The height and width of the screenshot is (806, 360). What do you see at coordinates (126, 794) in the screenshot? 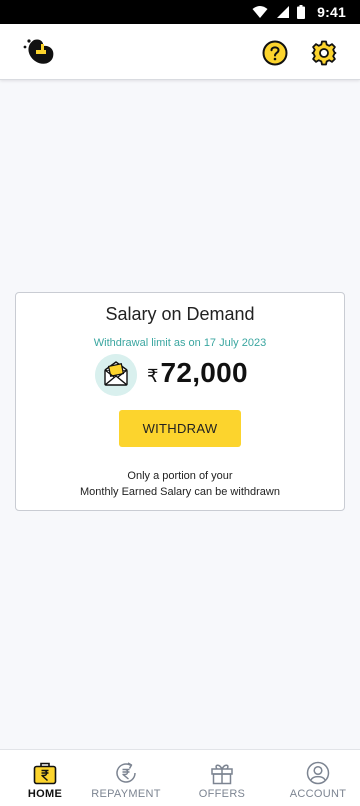
I see `nav-label-repayment: REPAYMENT` at bounding box center [126, 794].